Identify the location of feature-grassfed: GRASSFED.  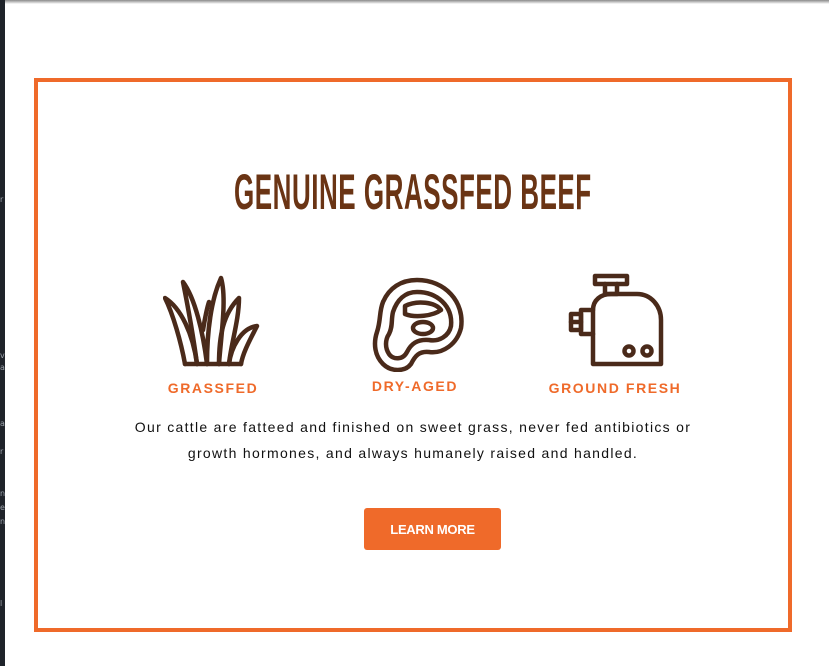
(213, 337).